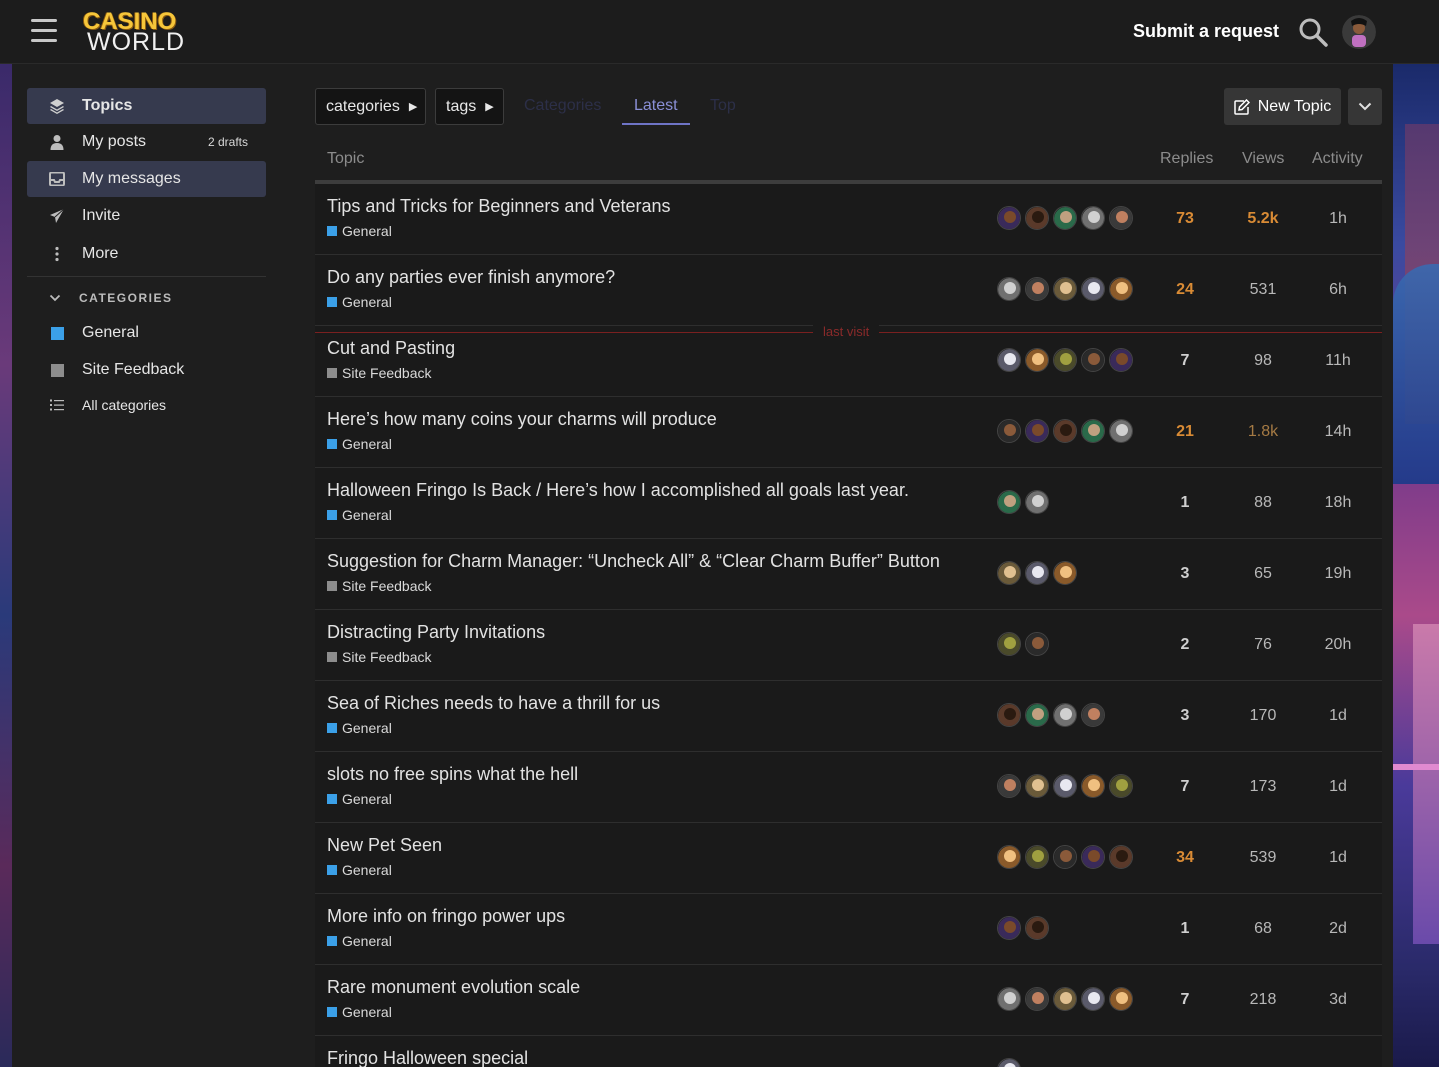 The width and height of the screenshot is (1439, 1067). I want to click on topic-activity-time: 6h, so click(1338, 290).